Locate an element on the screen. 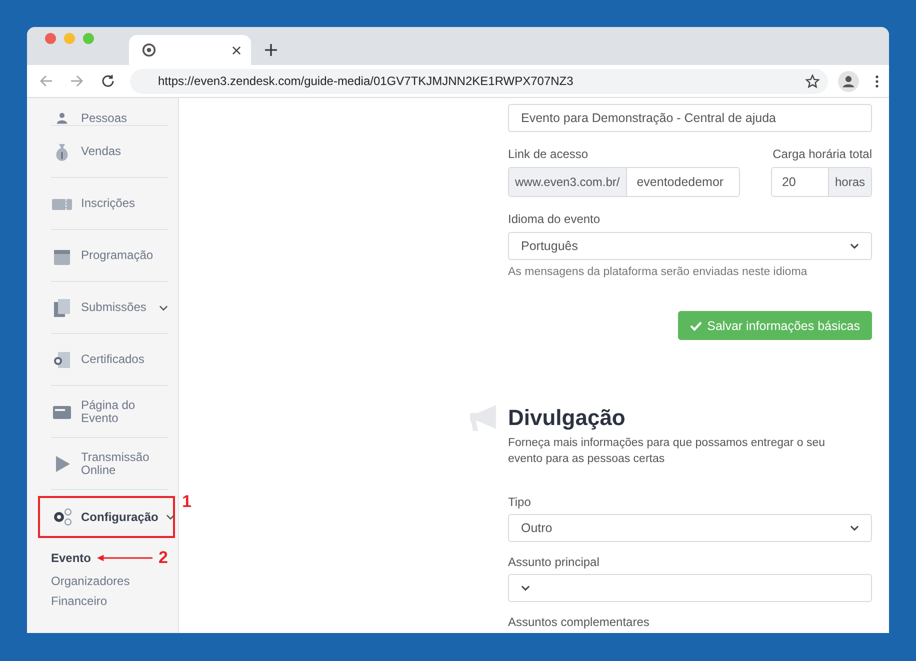  save-button: Salvar informações básicas is located at coordinates (775, 325).